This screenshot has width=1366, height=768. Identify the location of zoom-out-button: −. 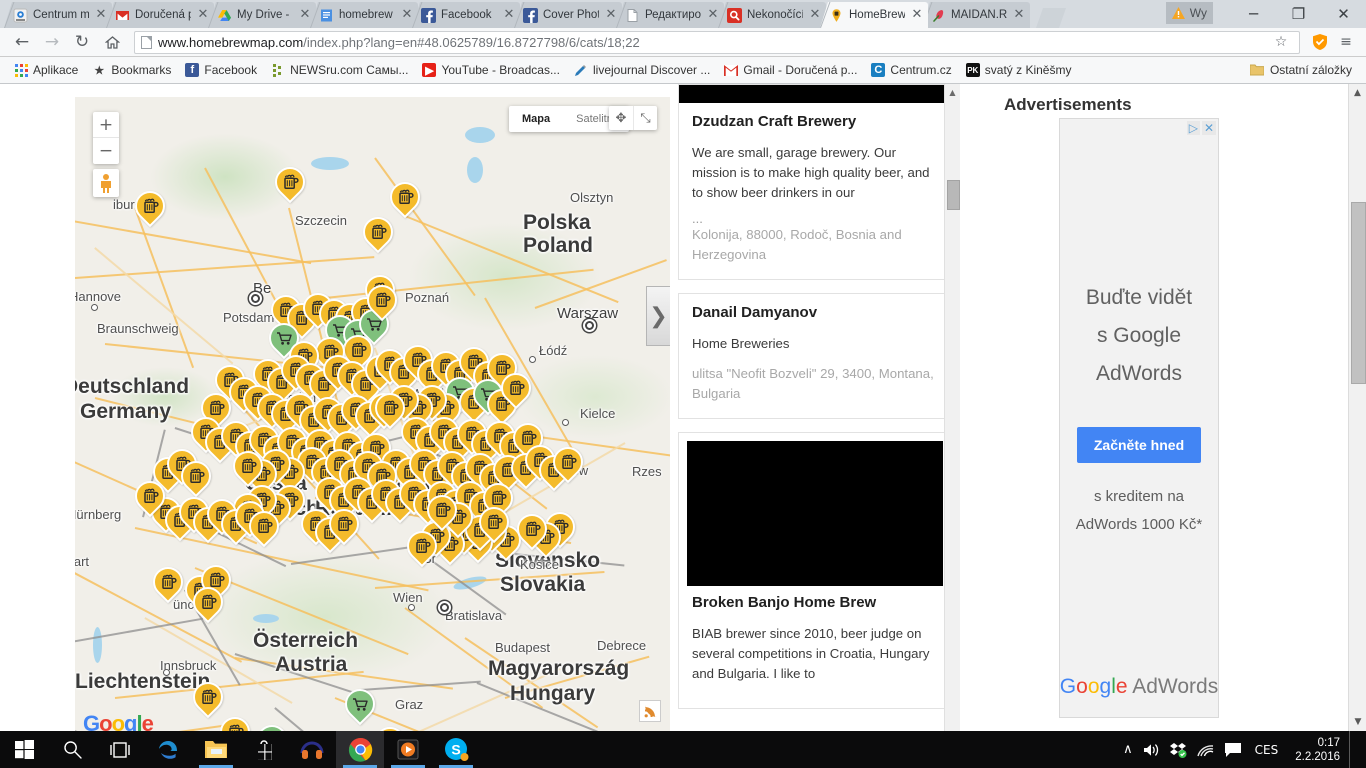
(106, 151).